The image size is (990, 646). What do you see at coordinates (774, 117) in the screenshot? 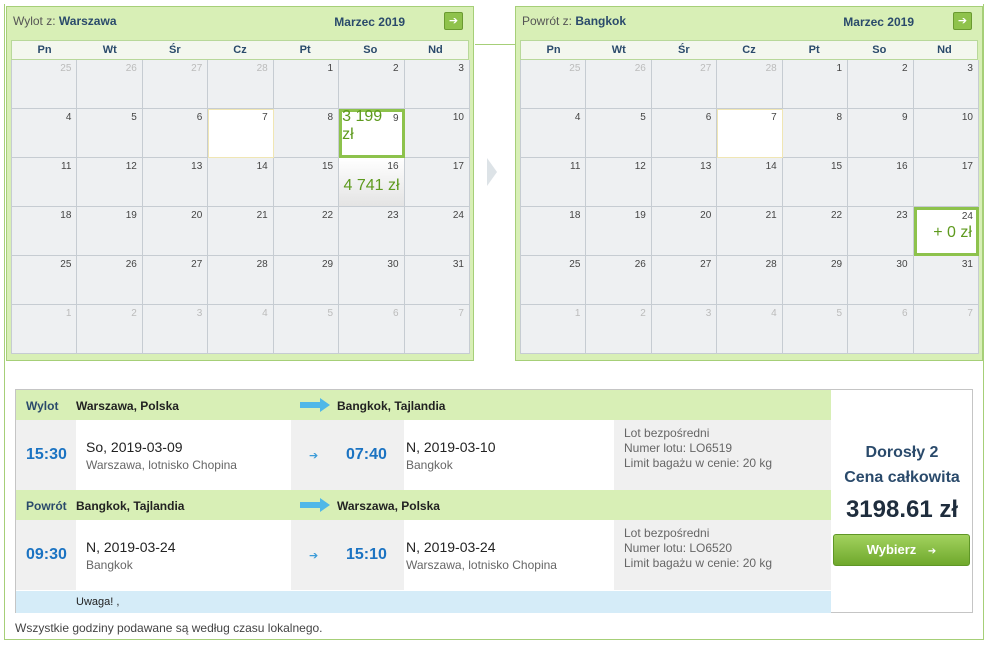
I see `day-number: 7` at bounding box center [774, 117].